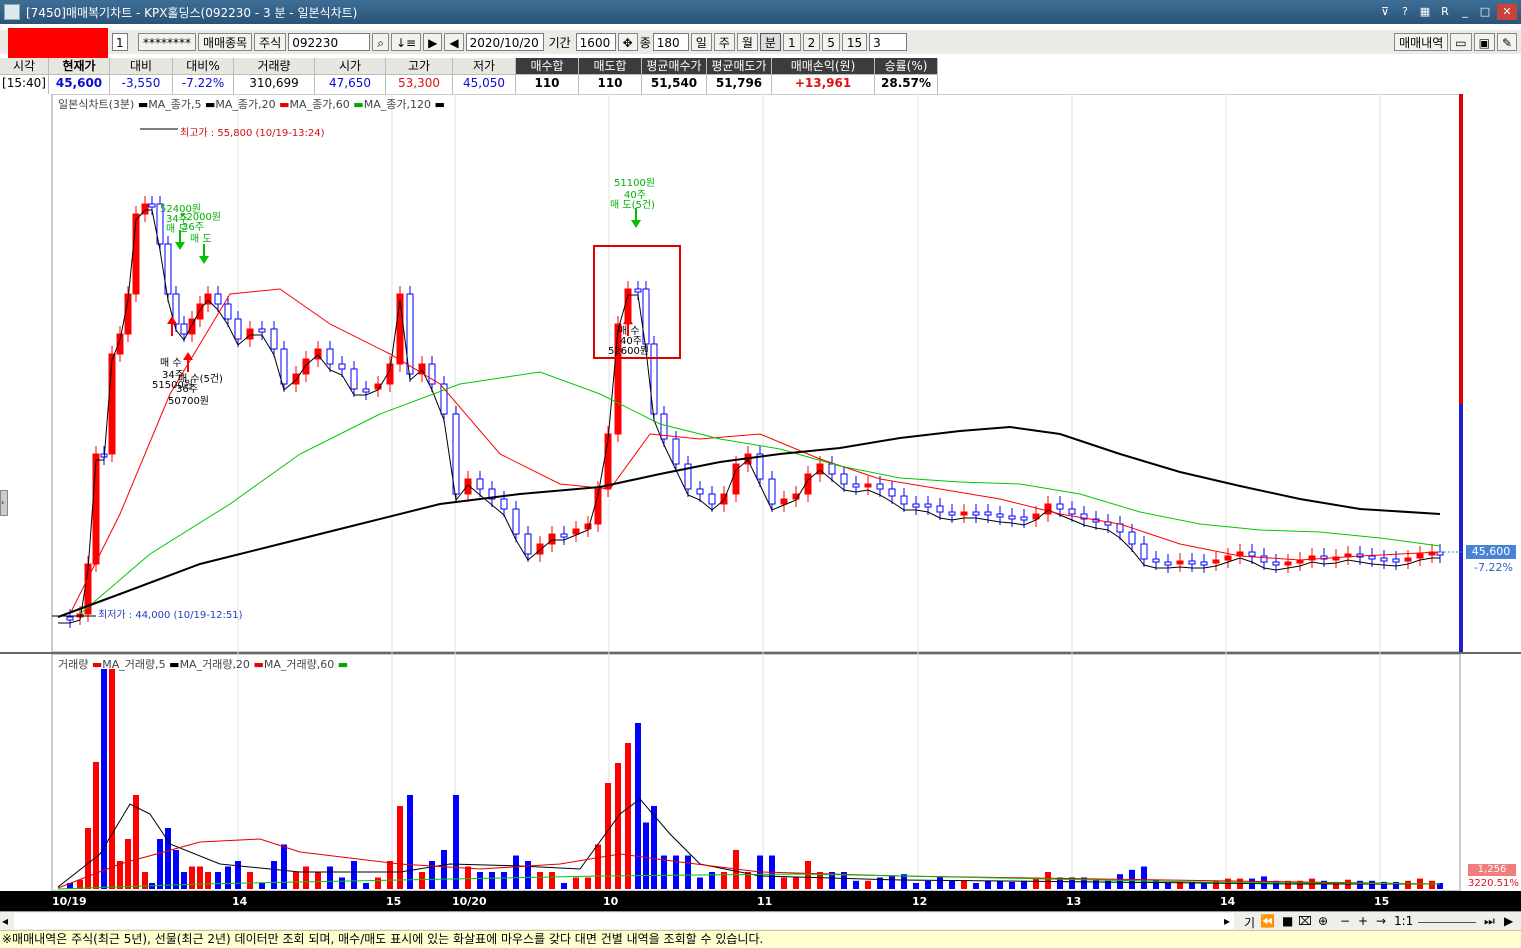  What do you see at coordinates (1447, 918) in the screenshot?
I see `zoom-slider` at bounding box center [1447, 918].